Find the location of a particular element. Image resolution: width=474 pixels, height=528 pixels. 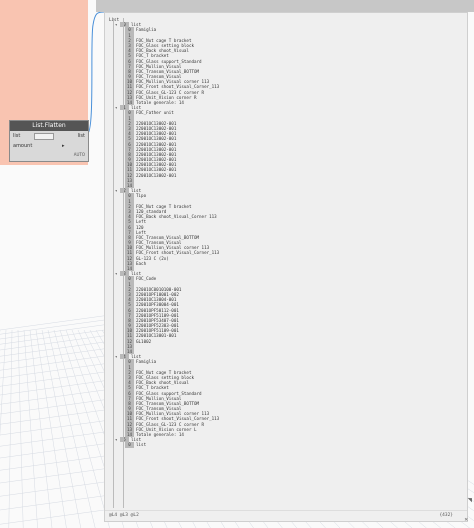

index-badge: 0 is located at coordinates (129, 445).